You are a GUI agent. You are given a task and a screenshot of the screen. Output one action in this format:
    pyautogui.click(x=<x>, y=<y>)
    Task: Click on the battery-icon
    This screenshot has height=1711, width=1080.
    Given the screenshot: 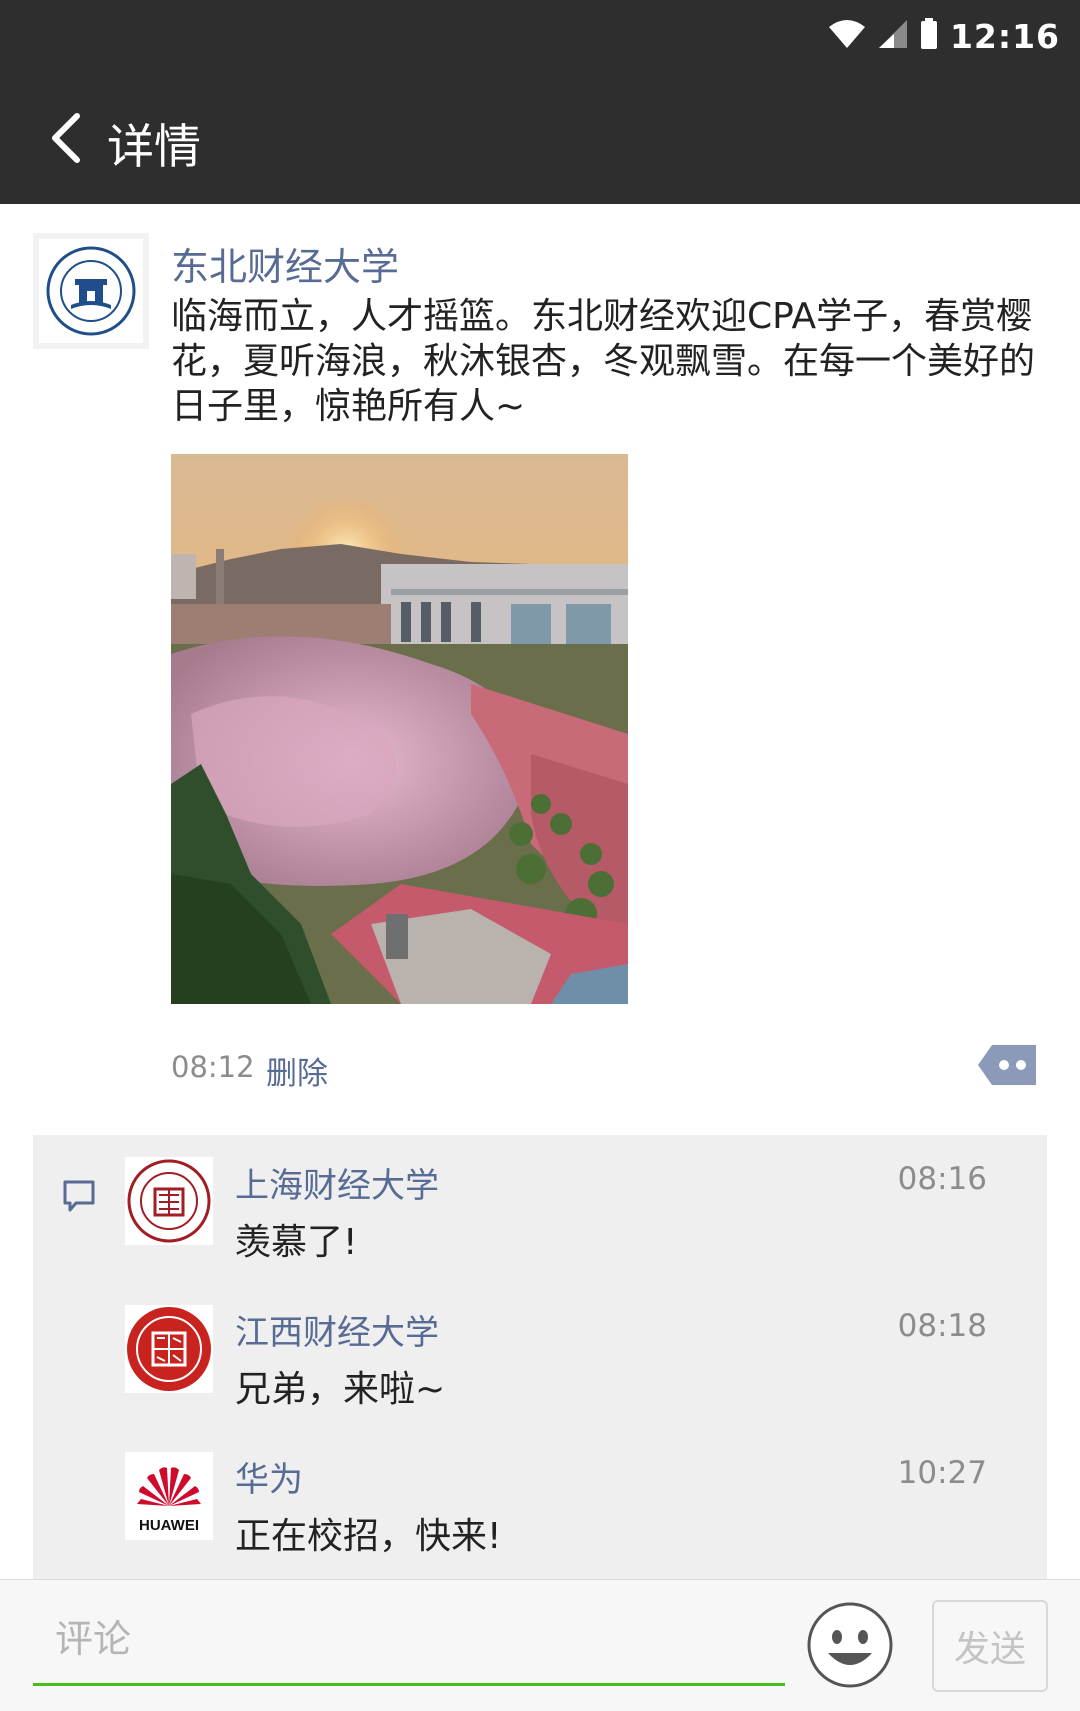 What is the action you would take?
    pyautogui.click(x=929, y=36)
    